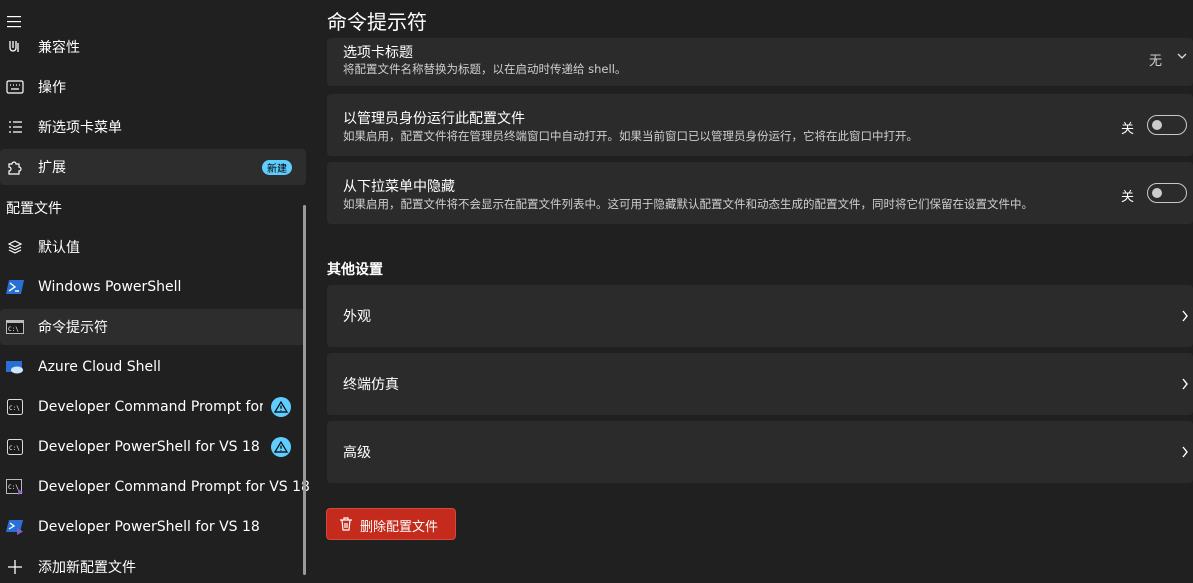 The width and height of the screenshot is (1193, 583). I want to click on setting-title: 选项卡标题, so click(378, 53).